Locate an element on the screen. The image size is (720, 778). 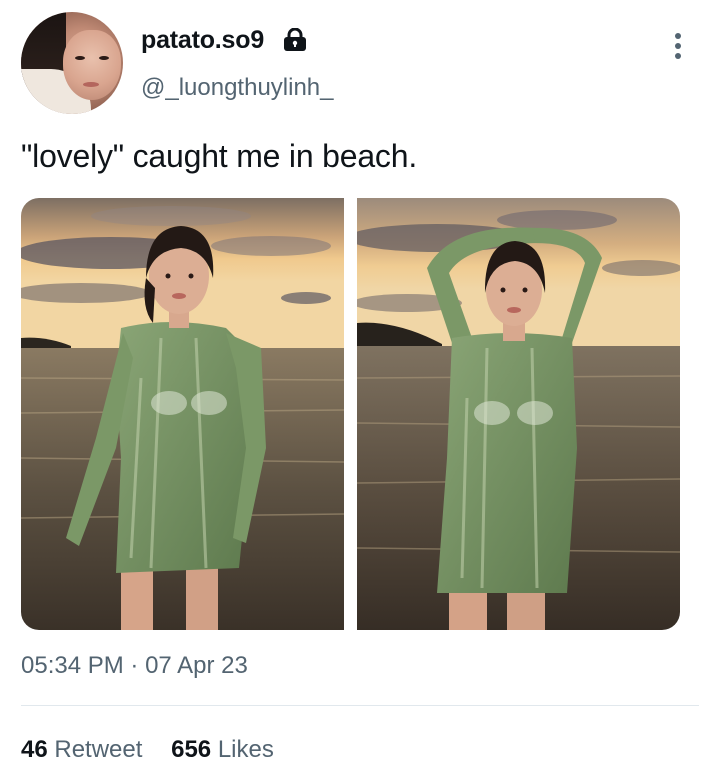
display-name: patato.so9 is located at coordinates (202, 40).